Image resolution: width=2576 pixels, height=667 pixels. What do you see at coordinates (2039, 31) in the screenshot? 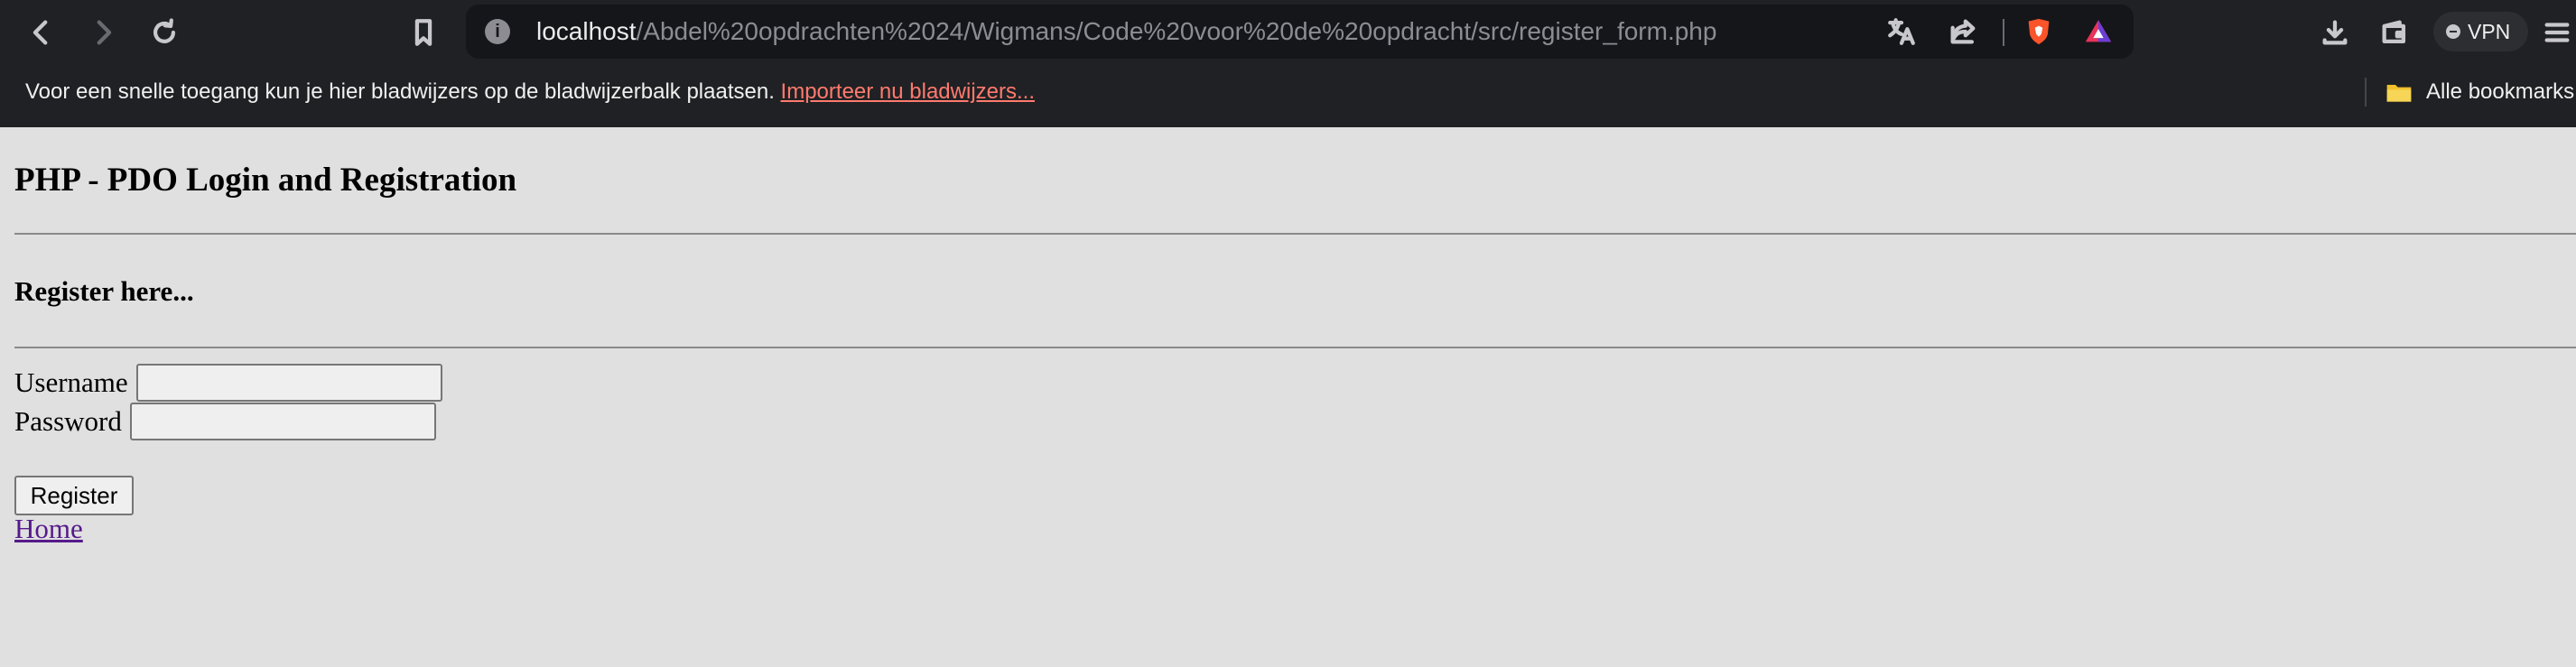
I see `brave-shields-icon` at bounding box center [2039, 31].